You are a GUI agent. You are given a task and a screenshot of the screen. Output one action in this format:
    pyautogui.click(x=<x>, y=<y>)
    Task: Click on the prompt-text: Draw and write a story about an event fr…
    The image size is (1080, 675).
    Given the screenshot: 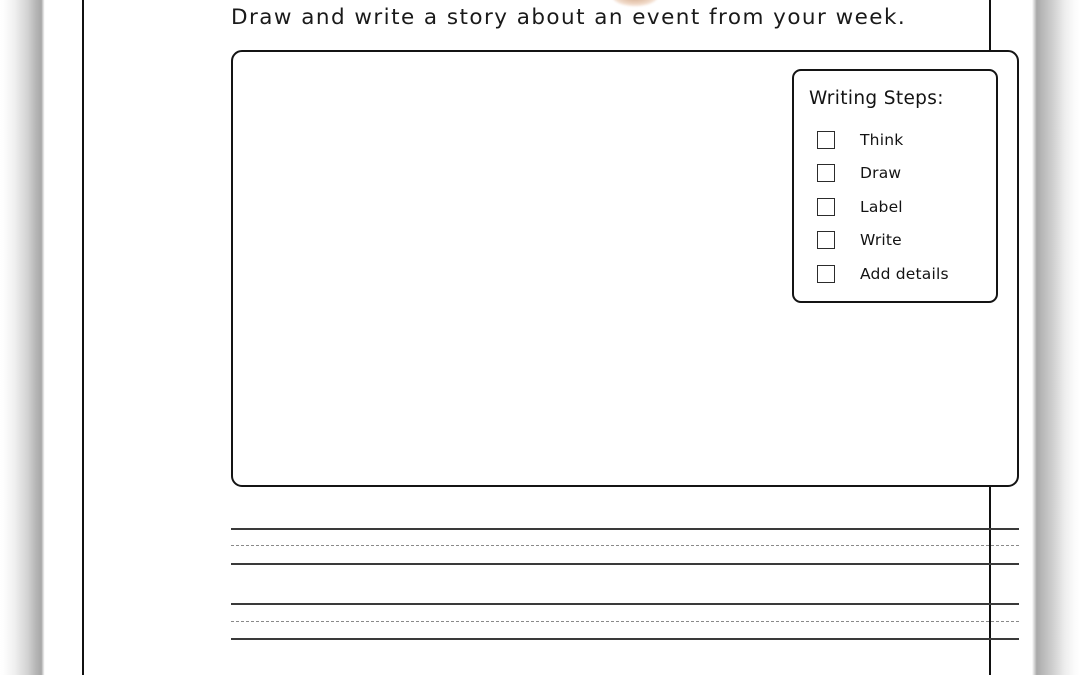 What is the action you would take?
    pyautogui.click(x=569, y=17)
    